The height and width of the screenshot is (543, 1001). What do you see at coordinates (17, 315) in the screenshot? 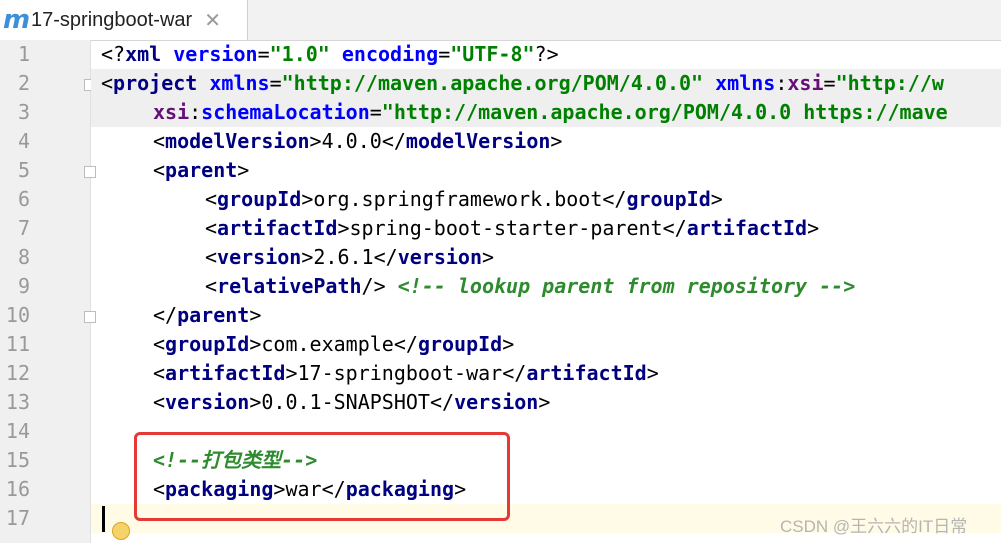
I see `line-number: 10` at bounding box center [17, 315].